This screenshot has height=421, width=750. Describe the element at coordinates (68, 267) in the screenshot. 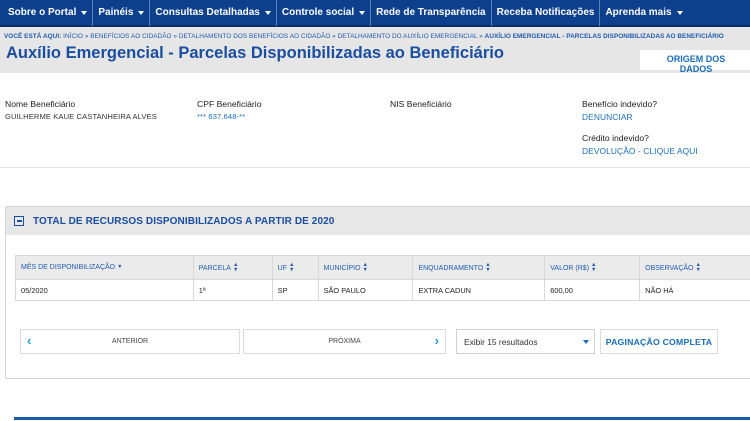

I see `column-label: MÊS DE DISPONIBILIZAÇÃO` at that location.